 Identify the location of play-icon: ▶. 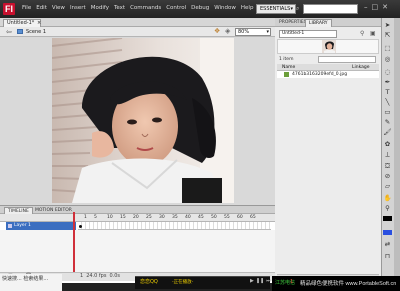
(252, 281).